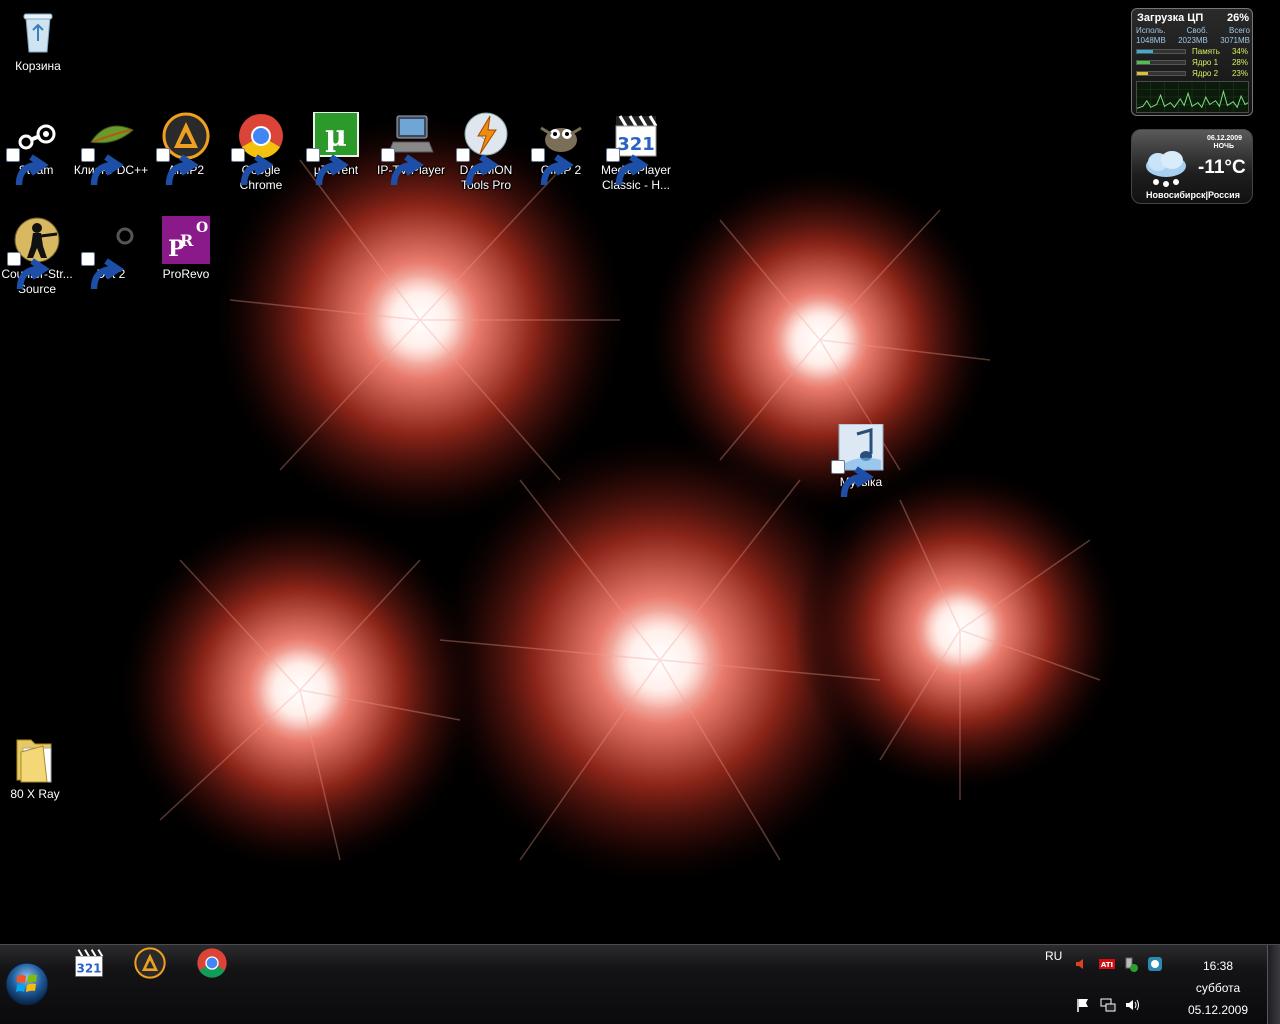  I want to click on weather-gadget: 06.12.2009 НОЧЬ -11°C Новосибирск|Россия, so click(1192, 166).